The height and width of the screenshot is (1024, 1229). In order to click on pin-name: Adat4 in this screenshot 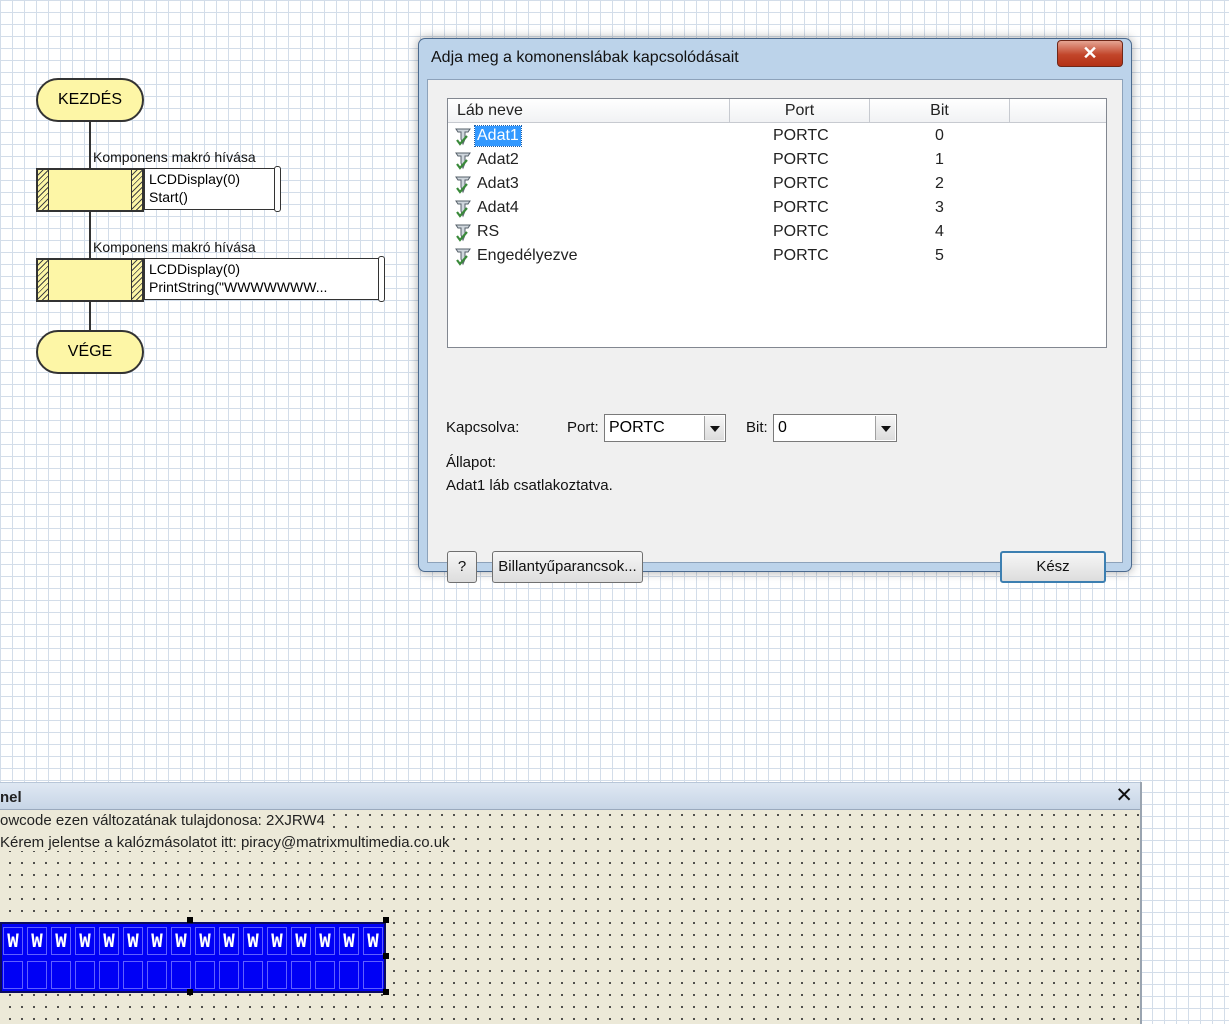, I will do `click(498, 207)`.